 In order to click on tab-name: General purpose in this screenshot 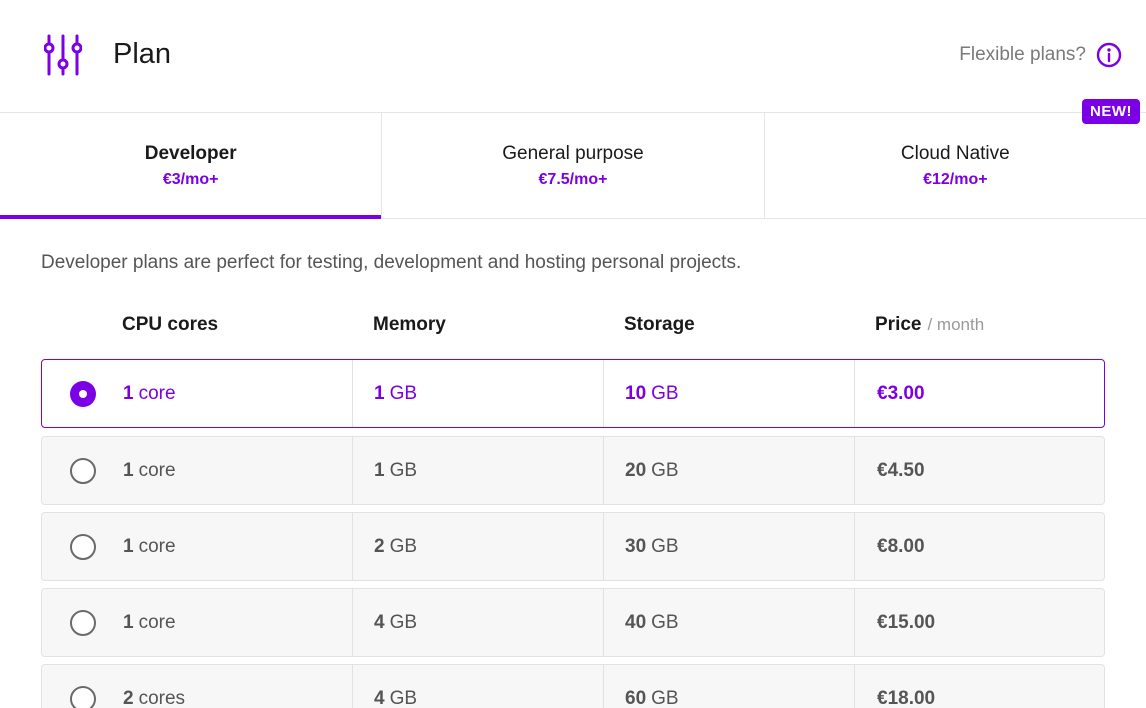, I will do `click(573, 153)`.